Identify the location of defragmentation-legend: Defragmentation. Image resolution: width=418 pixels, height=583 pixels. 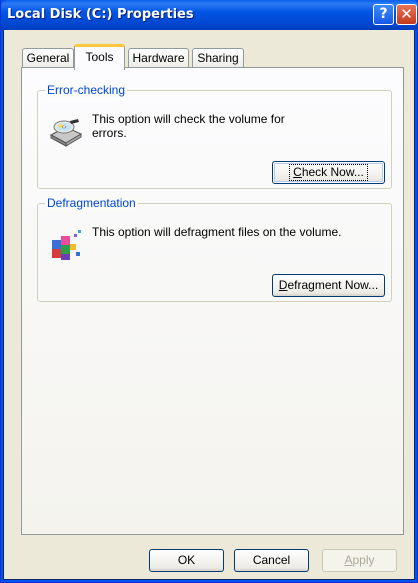
(91, 203).